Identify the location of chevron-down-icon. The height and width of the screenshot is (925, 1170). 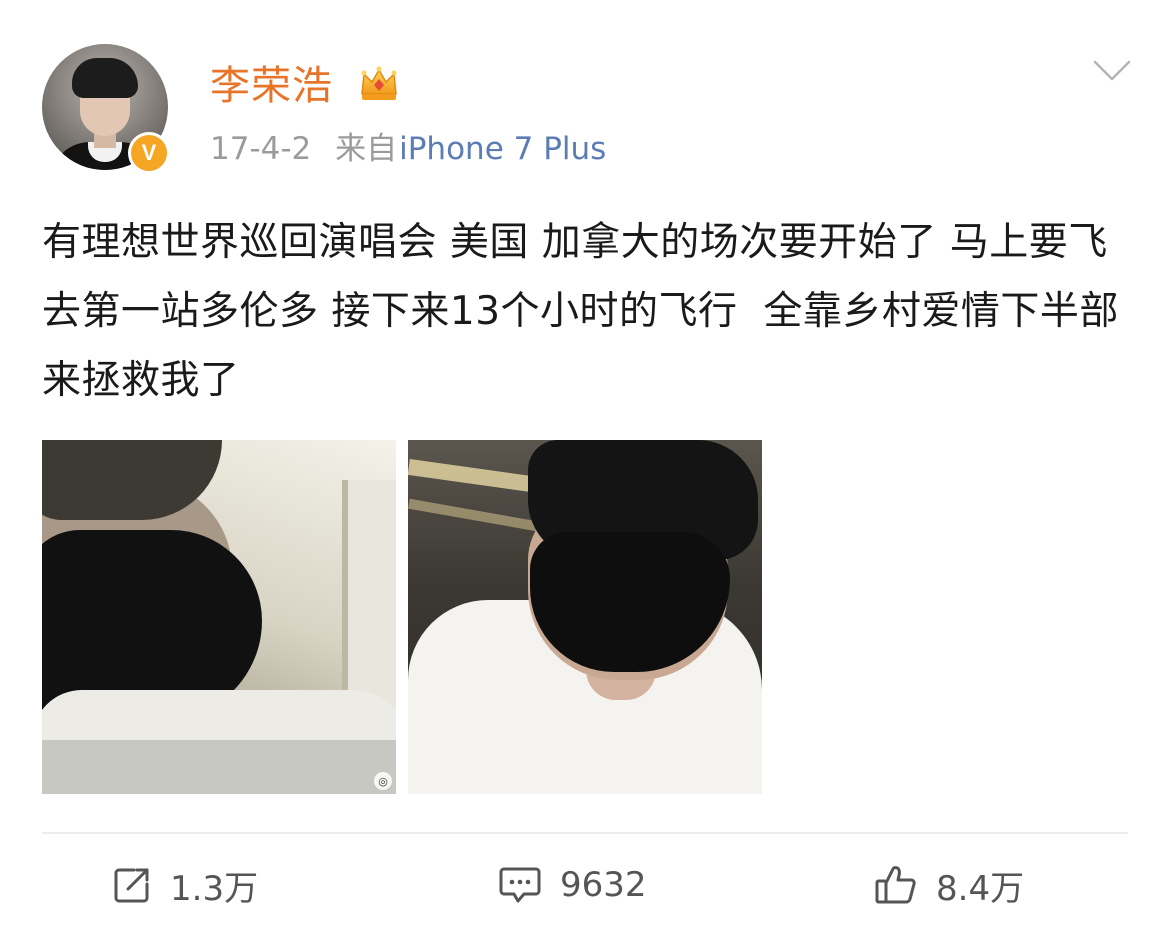
(1112, 71).